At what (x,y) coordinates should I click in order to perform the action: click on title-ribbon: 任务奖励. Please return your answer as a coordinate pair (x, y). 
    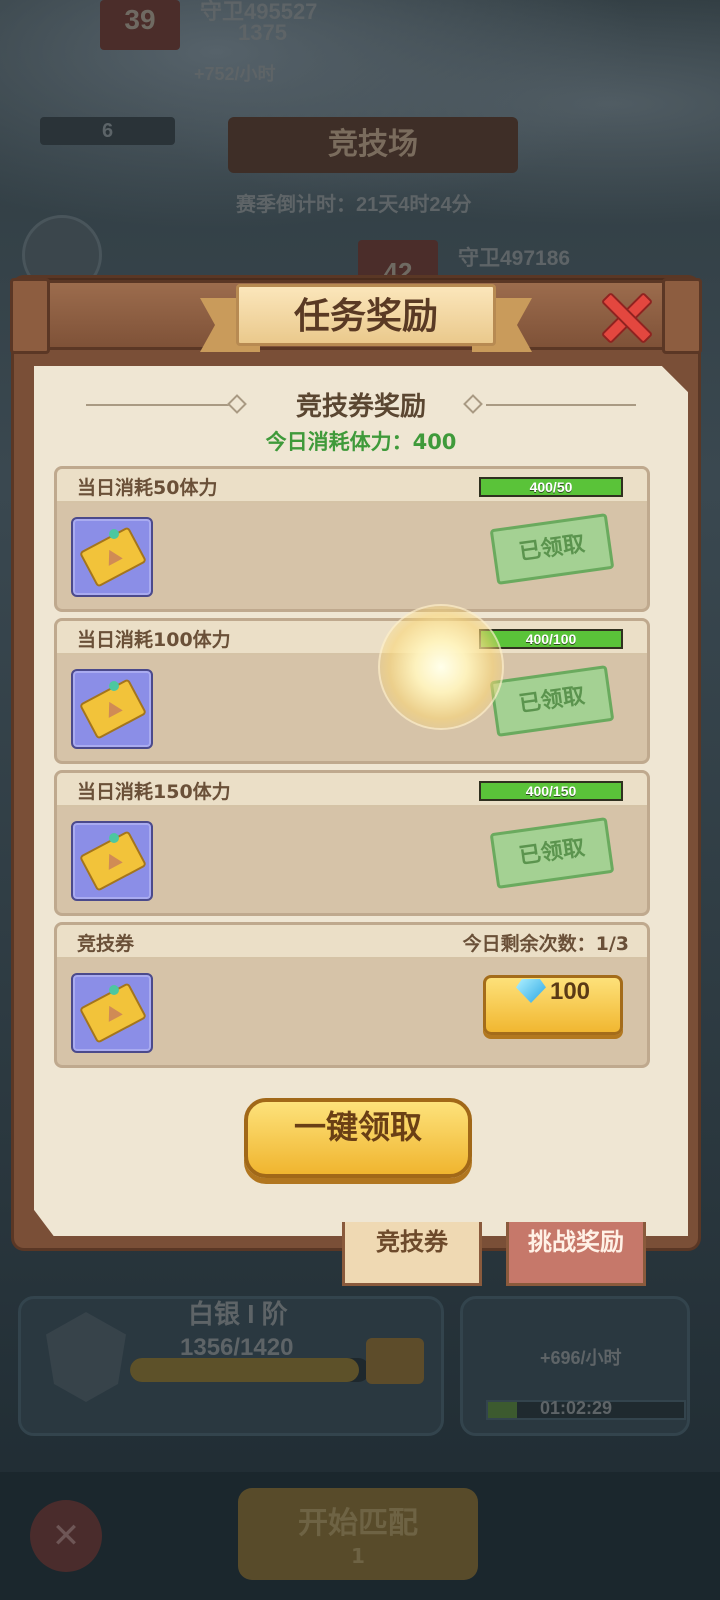
    Looking at the image, I should click on (366, 321).